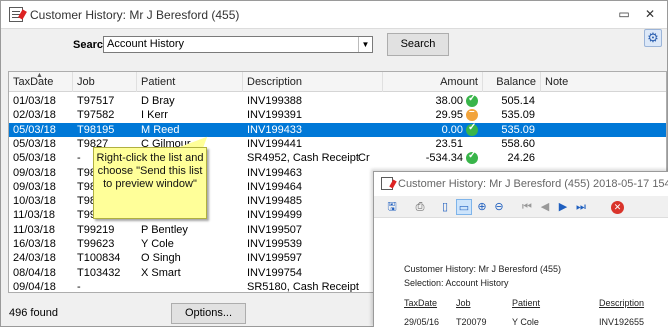  I want to click on cell-job: T99623, so click(96, 244).